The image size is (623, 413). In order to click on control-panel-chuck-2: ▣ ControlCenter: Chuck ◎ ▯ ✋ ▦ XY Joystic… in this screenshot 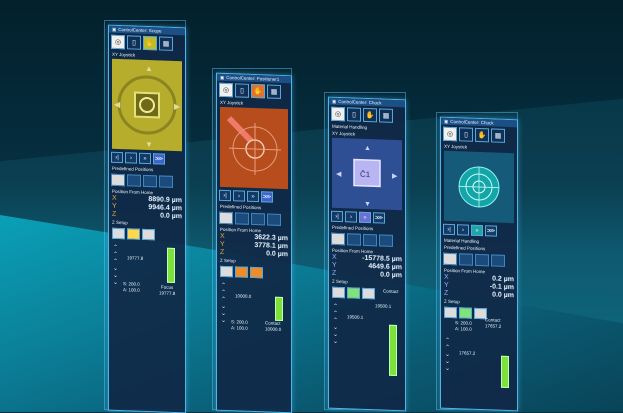, I will do `click(479, 264)`.